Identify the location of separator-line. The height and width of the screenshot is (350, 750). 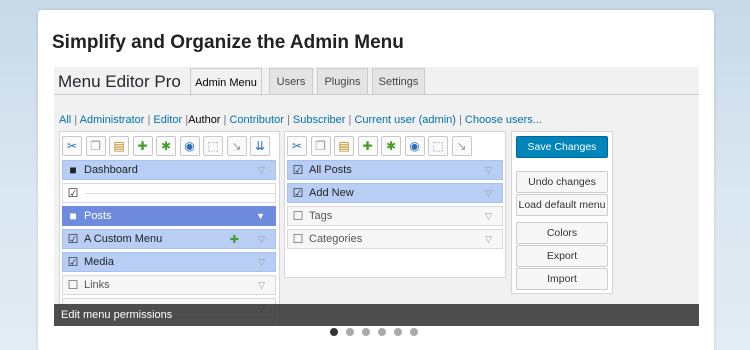
(180, 193).